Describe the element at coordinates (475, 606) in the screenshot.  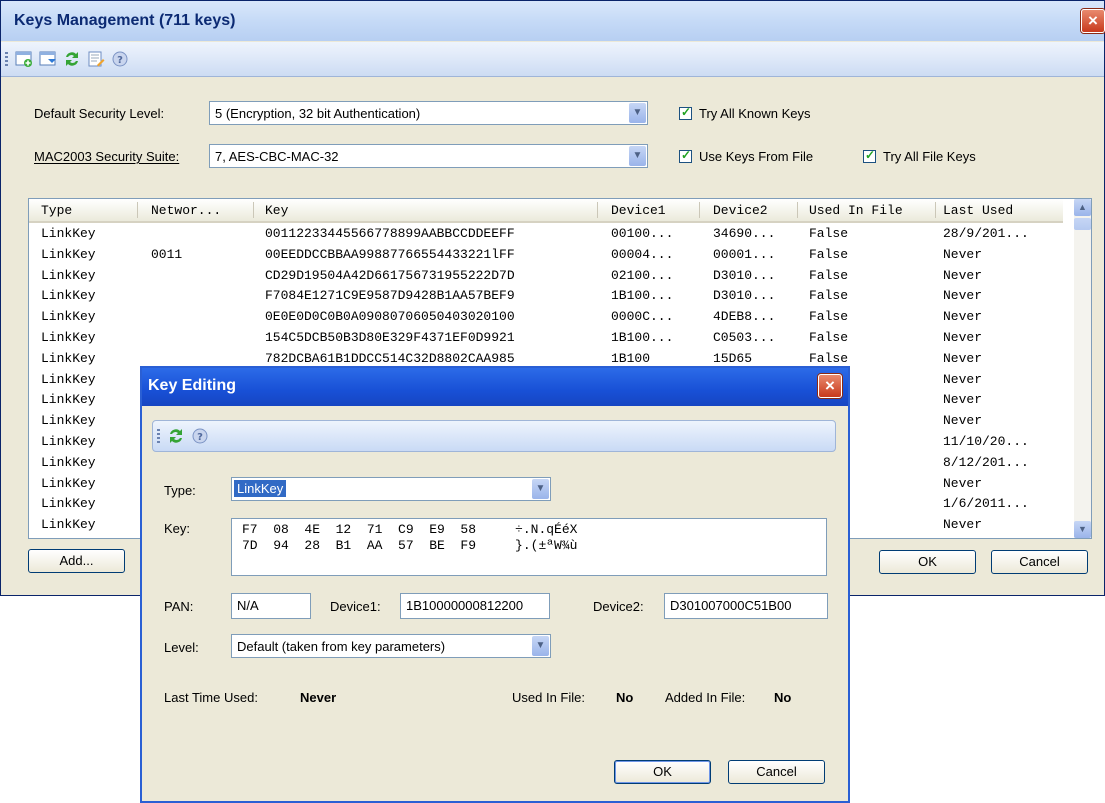
I see `device1-field: 1B10000000812200` at that location.